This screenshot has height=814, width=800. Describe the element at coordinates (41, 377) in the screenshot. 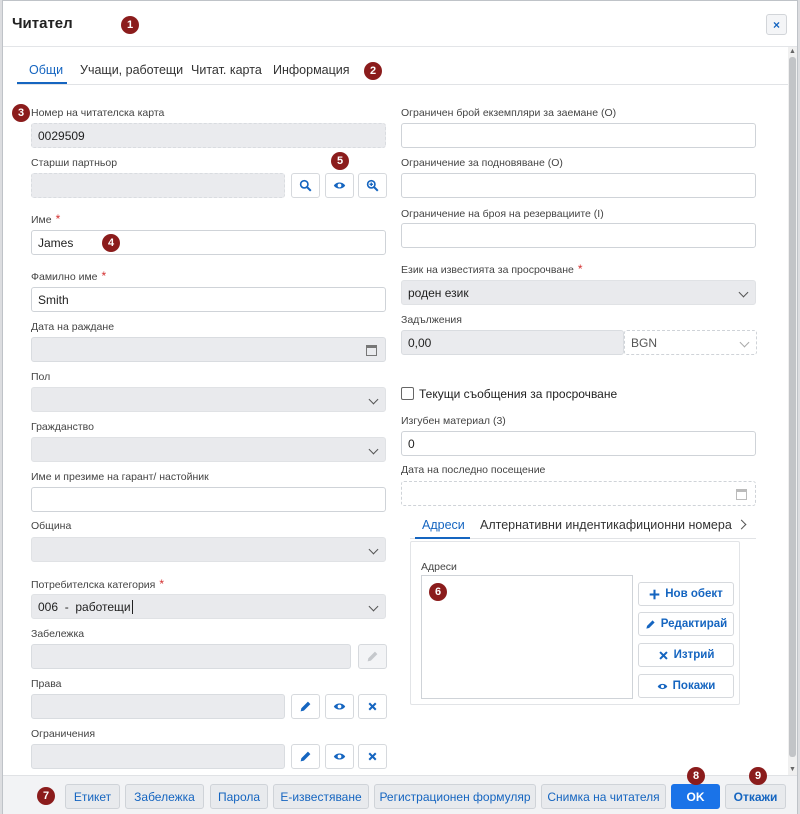

I see `gender-label: Пол` at that location.